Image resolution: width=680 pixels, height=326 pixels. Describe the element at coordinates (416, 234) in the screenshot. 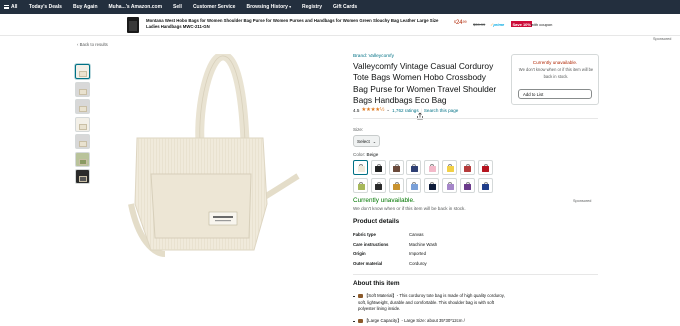

I see `spec-value: Canvas` at that location.